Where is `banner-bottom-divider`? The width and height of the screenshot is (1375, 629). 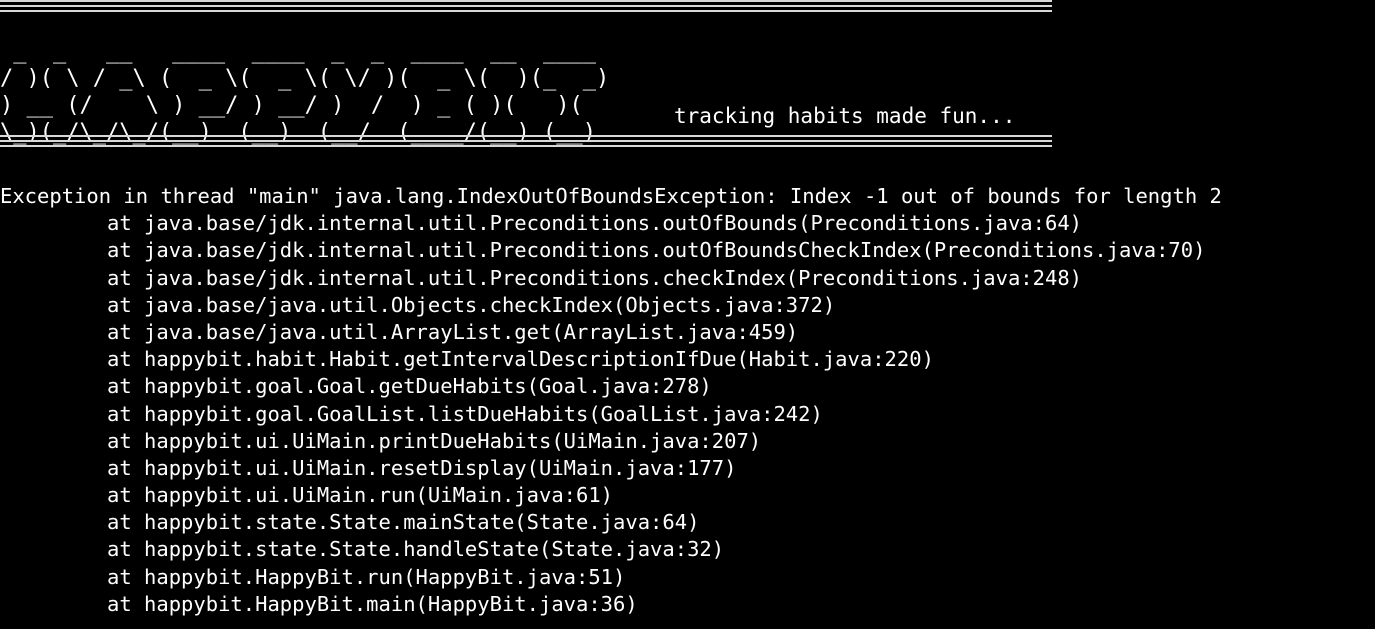
banner-bottom-divider is located at coordinates (526, 140).